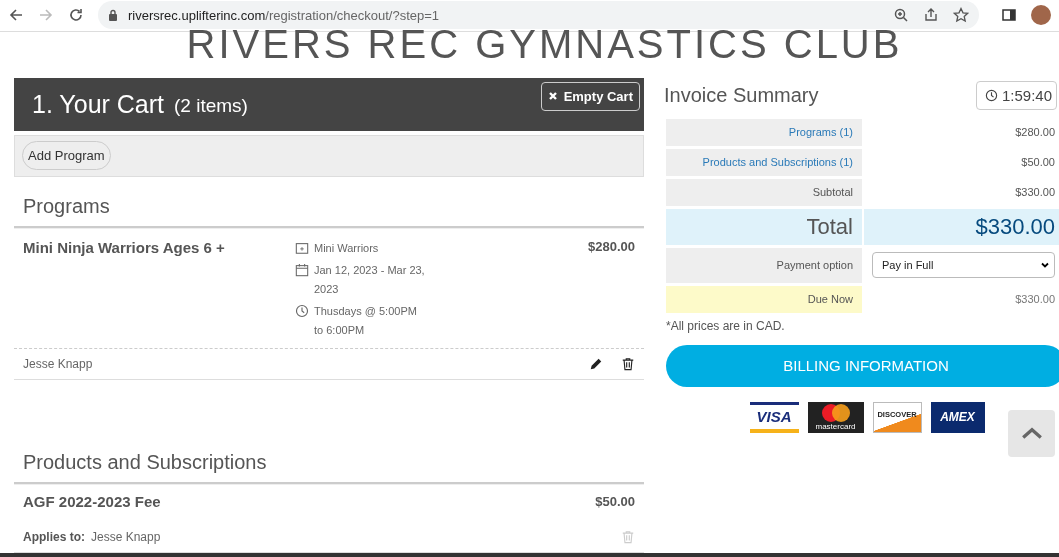 This screenshot has width=1059, height=557. What do you see at coordinates (1009, 15) in the screenshot?
I see `side-panel-icon` at bounding box center [1009, 15].